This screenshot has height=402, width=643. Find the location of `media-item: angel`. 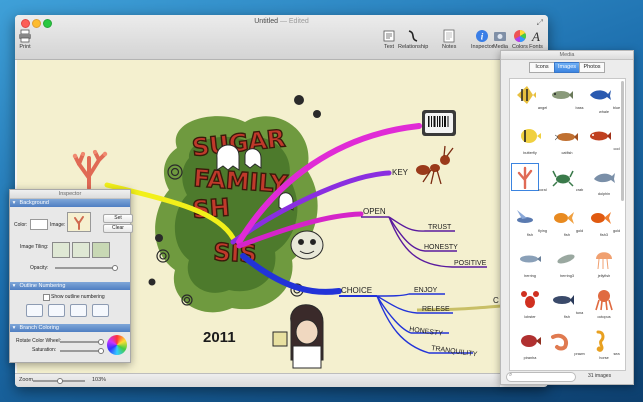

media-item: angel is located at coordinates (530, 96).